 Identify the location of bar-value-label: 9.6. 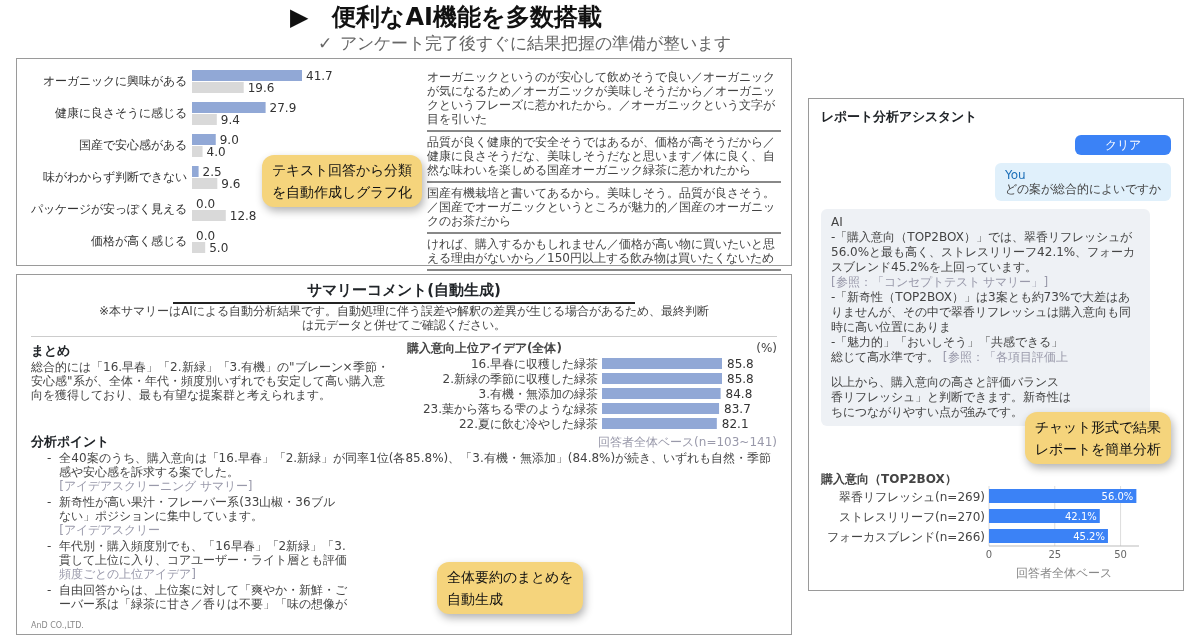
(231, 184).